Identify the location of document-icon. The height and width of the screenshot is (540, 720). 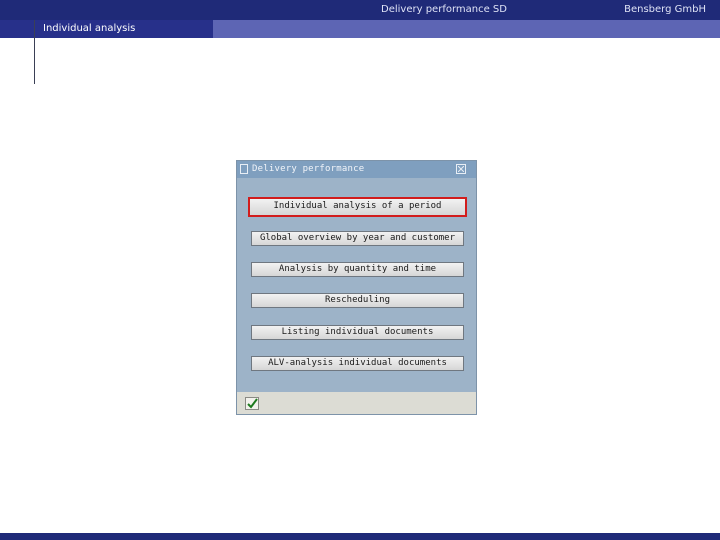
(244, 169).